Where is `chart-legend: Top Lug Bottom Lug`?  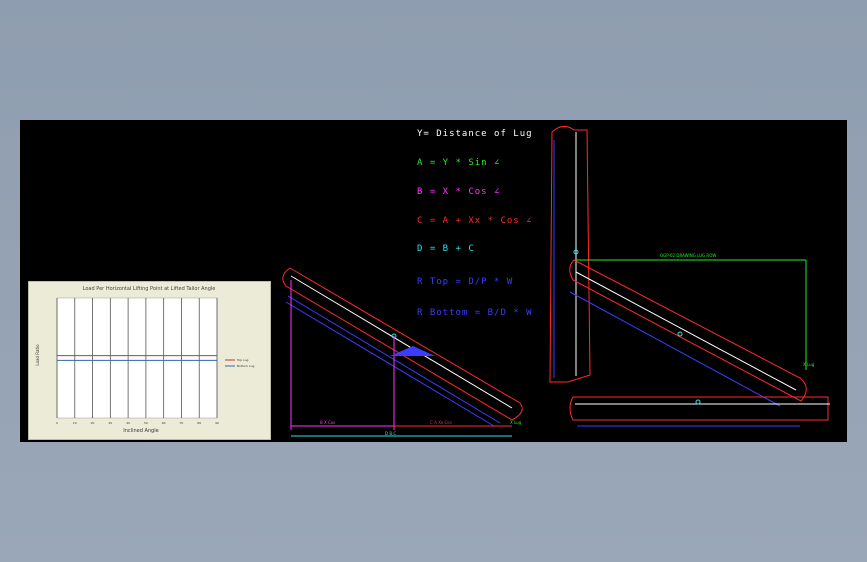 chart-legend: Top Lug Bottom Lug is located at coordinates (239, 363).